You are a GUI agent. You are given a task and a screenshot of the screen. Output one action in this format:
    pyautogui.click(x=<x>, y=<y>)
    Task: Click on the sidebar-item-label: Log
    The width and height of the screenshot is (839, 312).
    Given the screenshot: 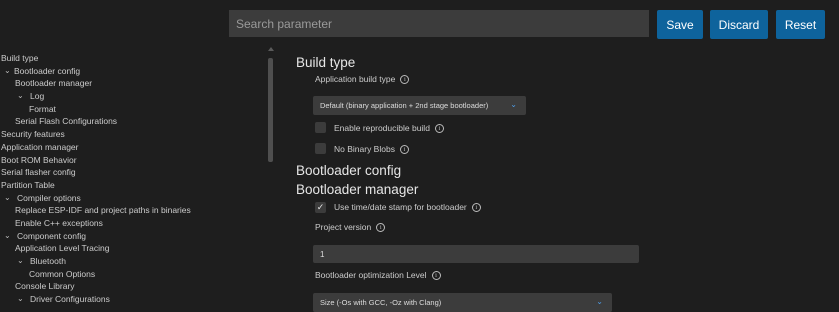 What is the action you would take?
    pyautogui.click(x=37, y=96)
    